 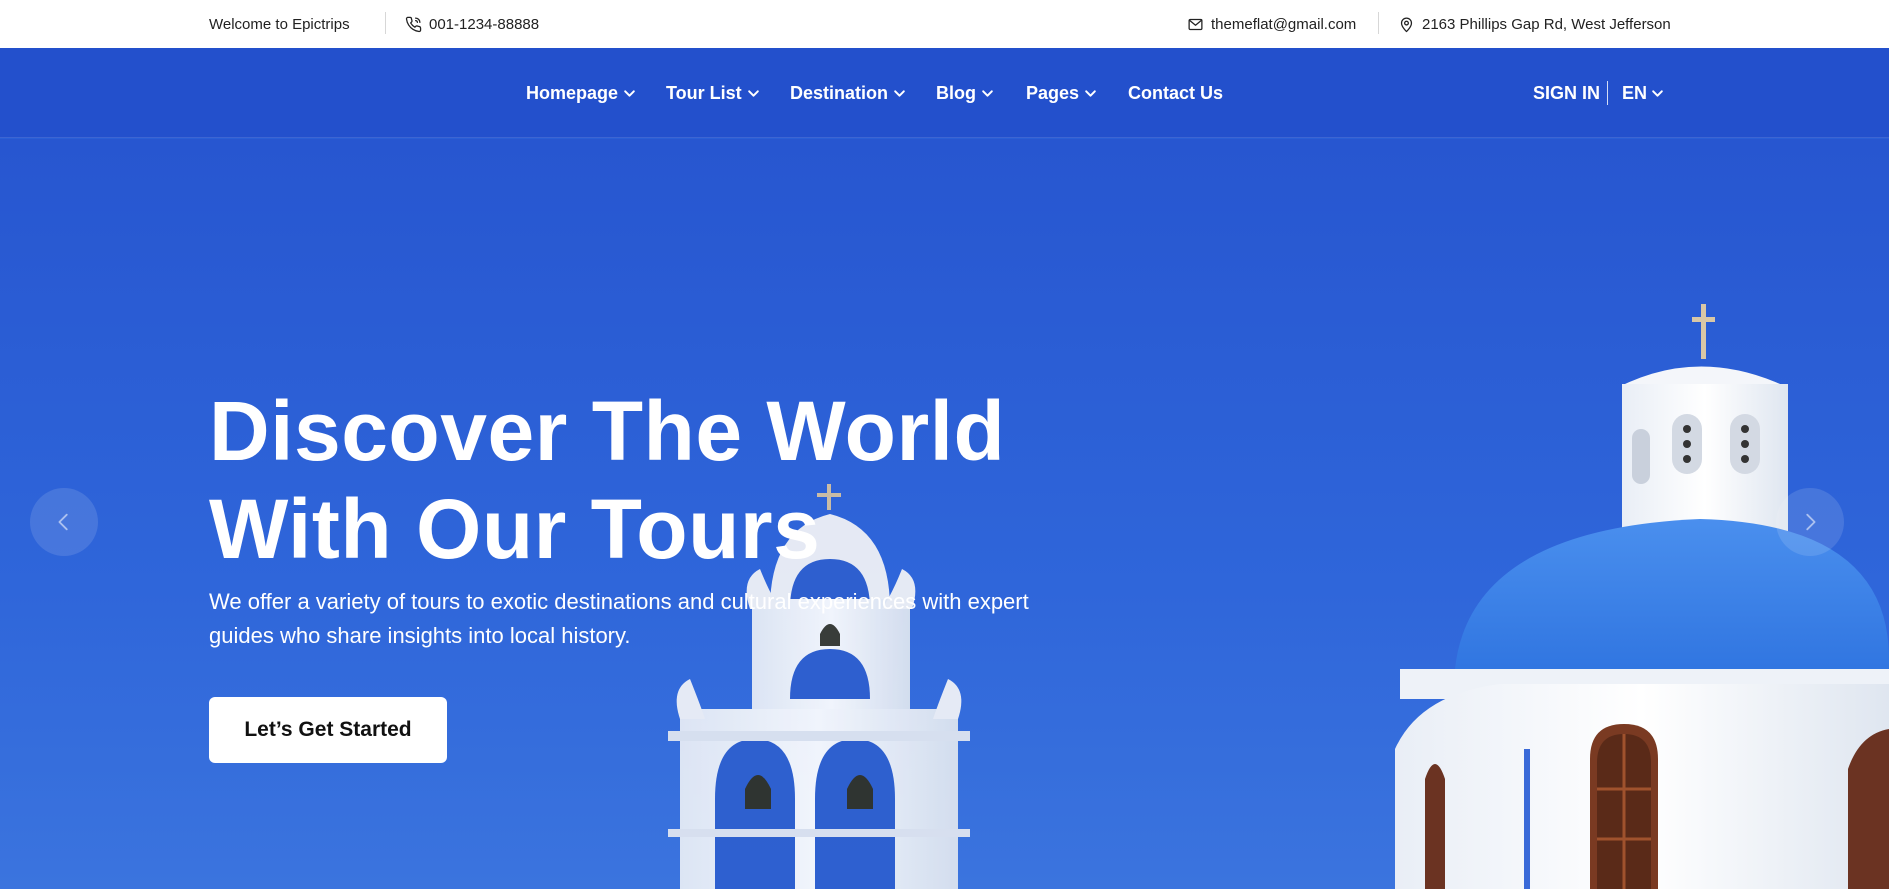 I want to click on address-text: 2163 Phillips Gap Rd, West Jefferson, so click(x=1546, y=24).